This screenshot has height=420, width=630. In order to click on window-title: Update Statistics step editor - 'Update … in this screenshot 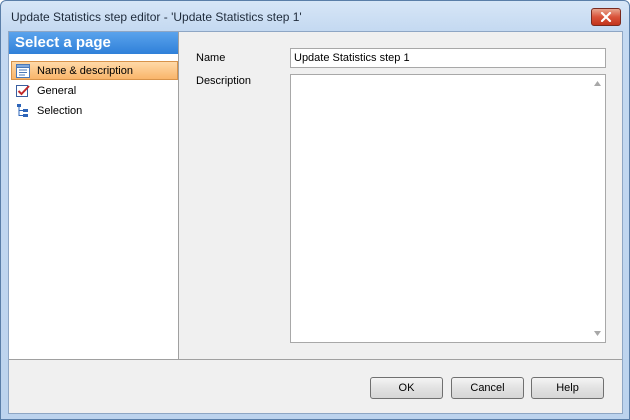, I will do `click(156, 17)`.